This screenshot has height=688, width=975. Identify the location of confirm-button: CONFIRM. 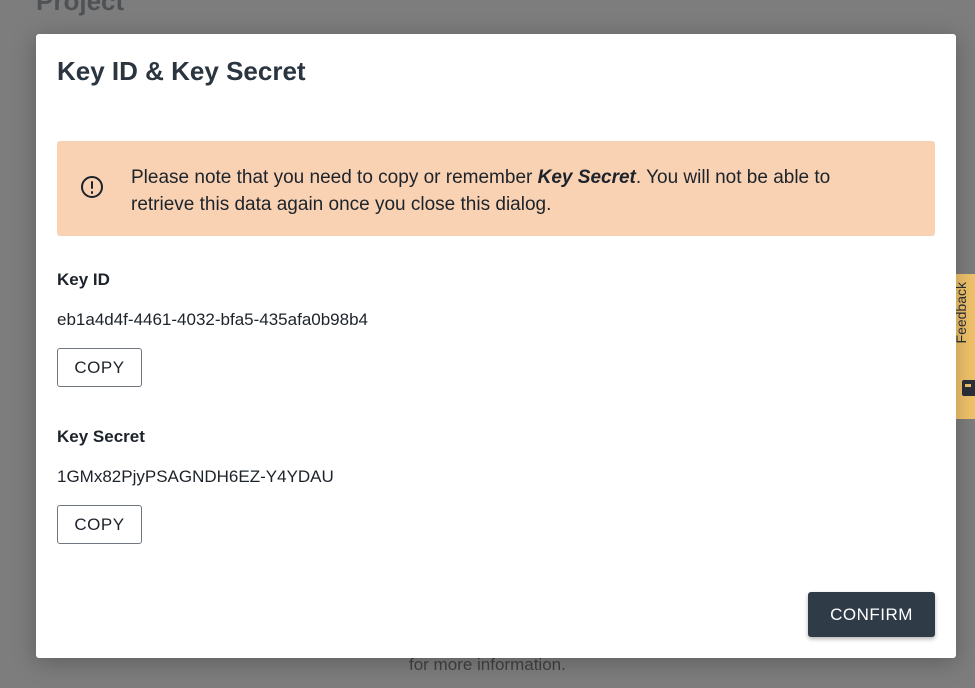
(871, 614).